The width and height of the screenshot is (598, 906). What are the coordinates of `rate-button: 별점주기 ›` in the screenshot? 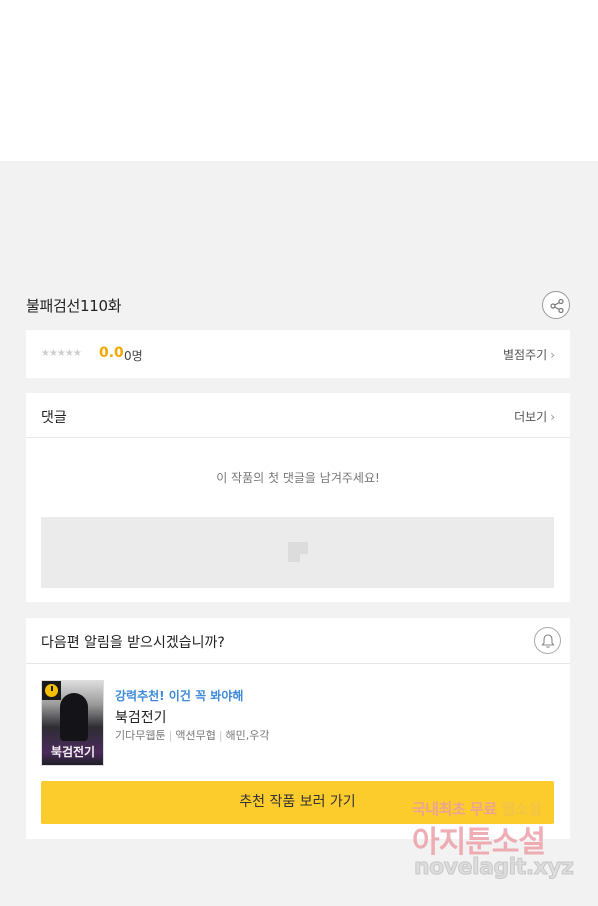 It's located at (529, 354).